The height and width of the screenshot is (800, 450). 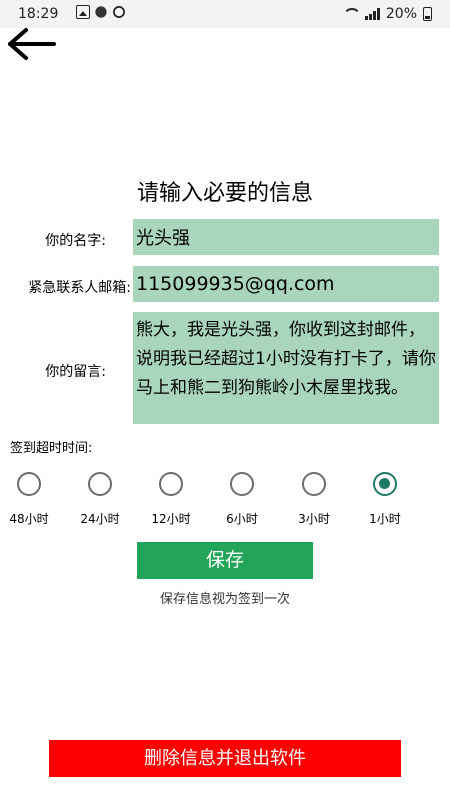 I want to click on radio-label: 12小时, so click(x=171, y=519).